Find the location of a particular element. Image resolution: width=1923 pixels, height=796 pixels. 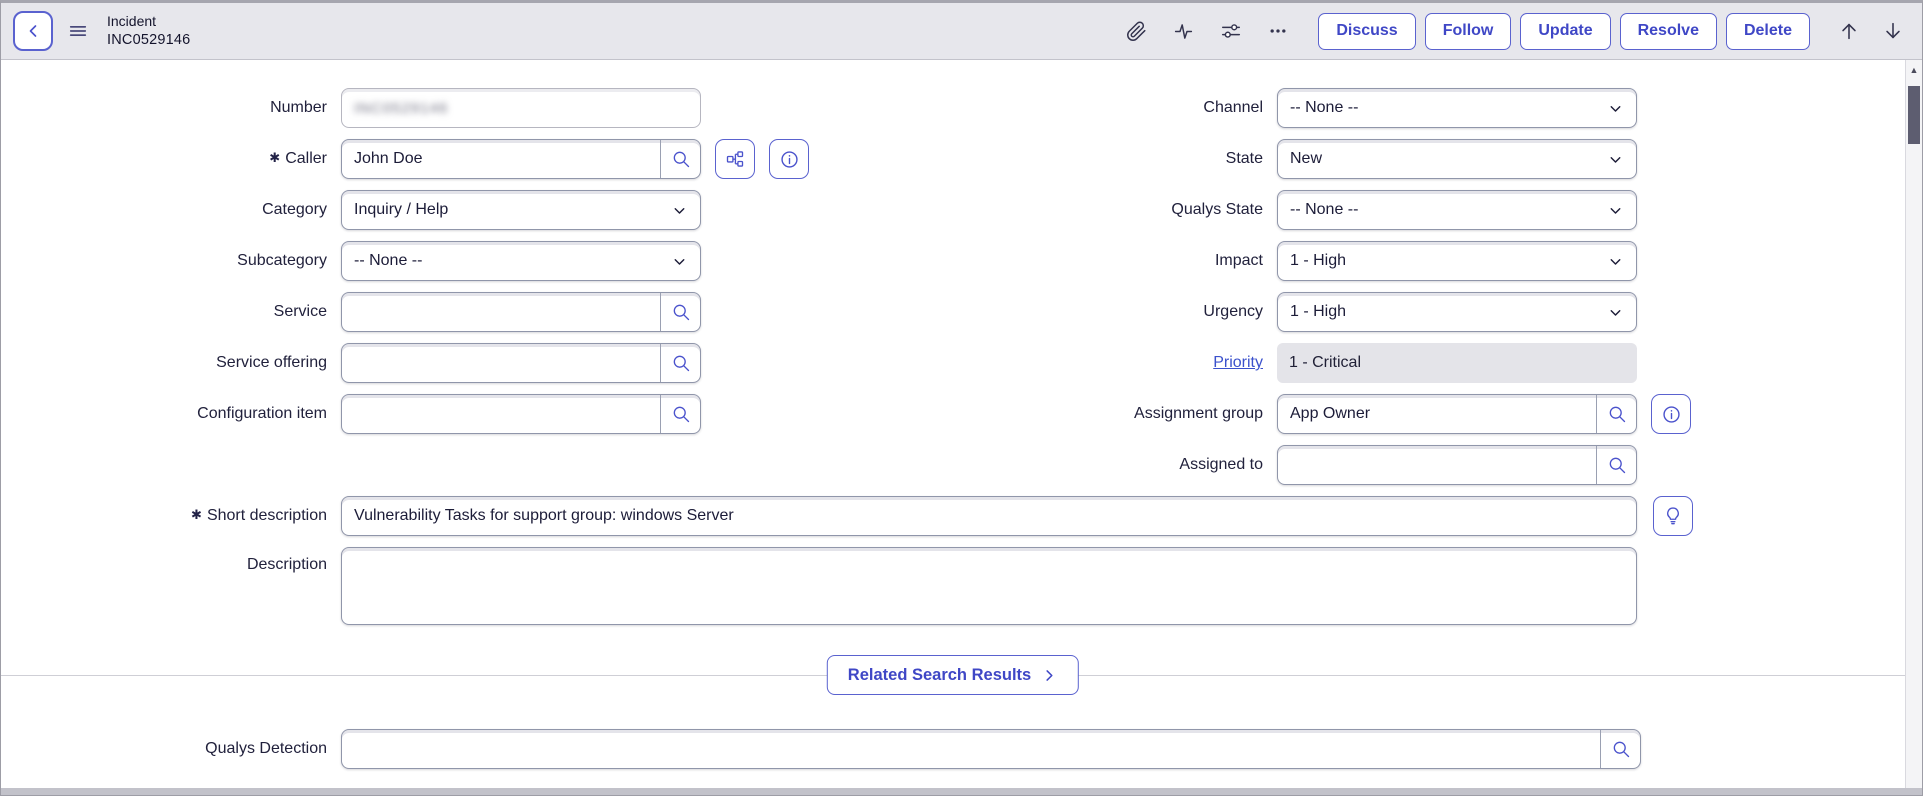

short-description-input is located at coordinates (989, 516).